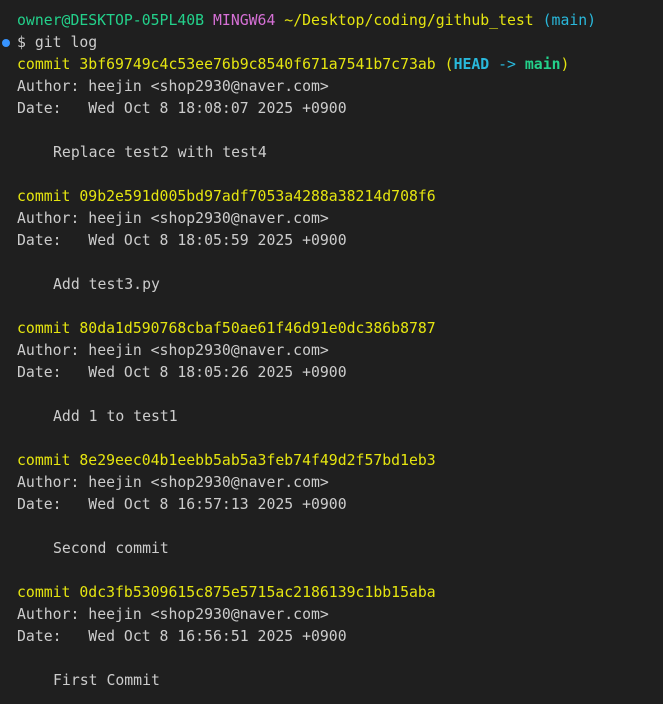 The height and width of the screenshot is (704, 663). What do you see at coordinates (217, 636) in the screenshot?
I see `commit-date: Wed Oct 8 16:56:51 2025 +0900` at bounding box center [217, 636].